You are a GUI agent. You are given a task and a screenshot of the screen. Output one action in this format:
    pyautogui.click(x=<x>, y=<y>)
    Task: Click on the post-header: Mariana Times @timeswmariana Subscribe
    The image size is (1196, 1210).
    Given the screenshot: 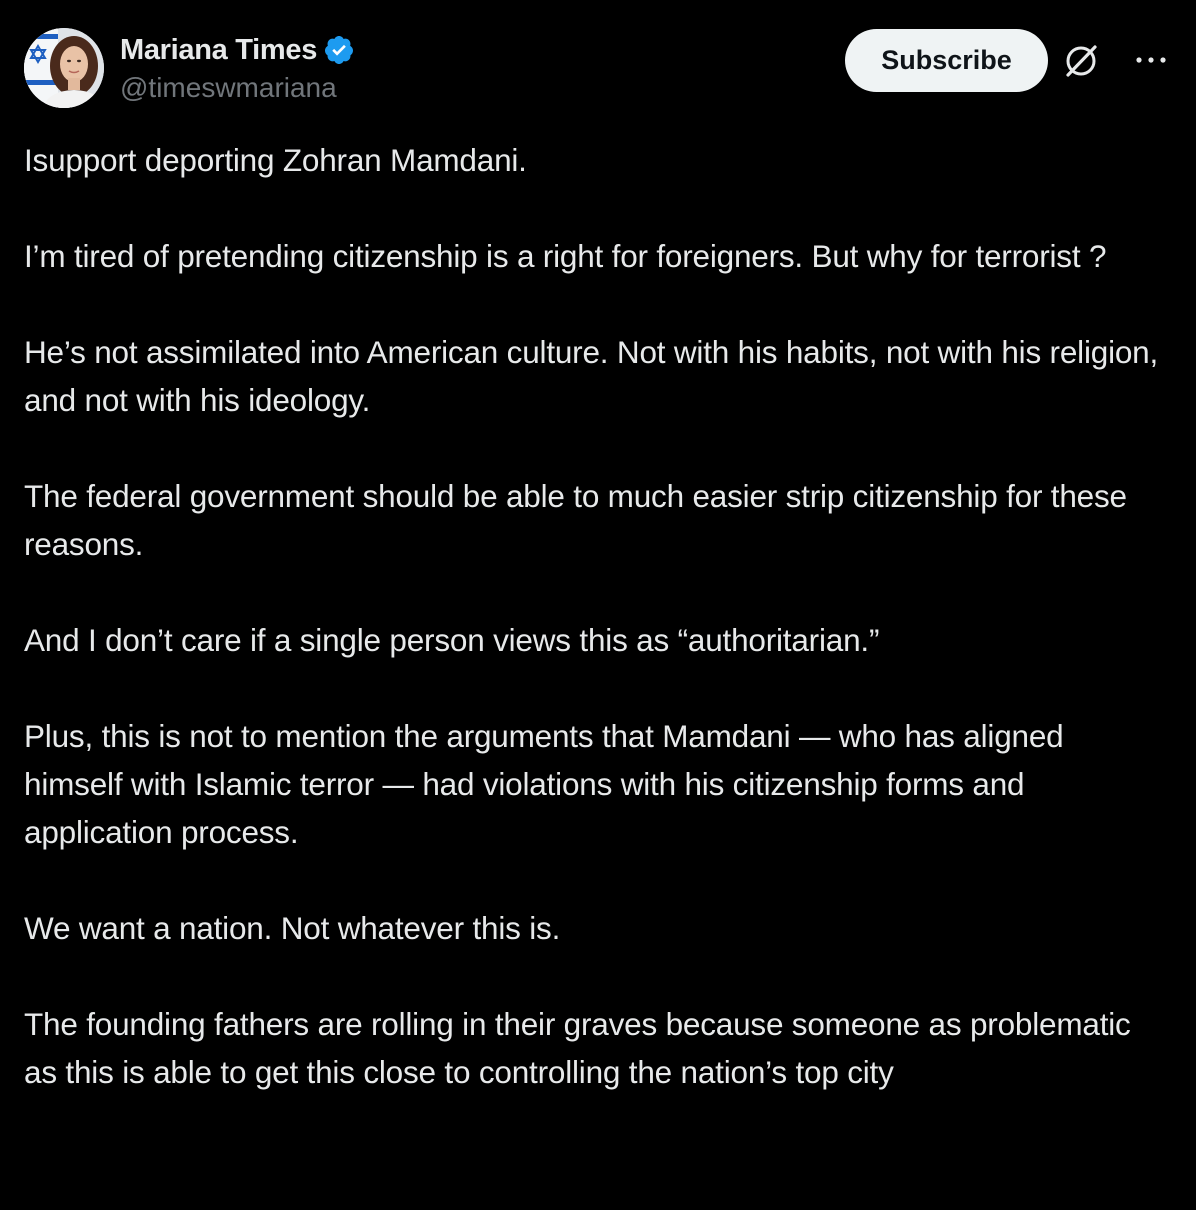 What is the action you would take?
    pyautogui.click(x=598, y=69)
    